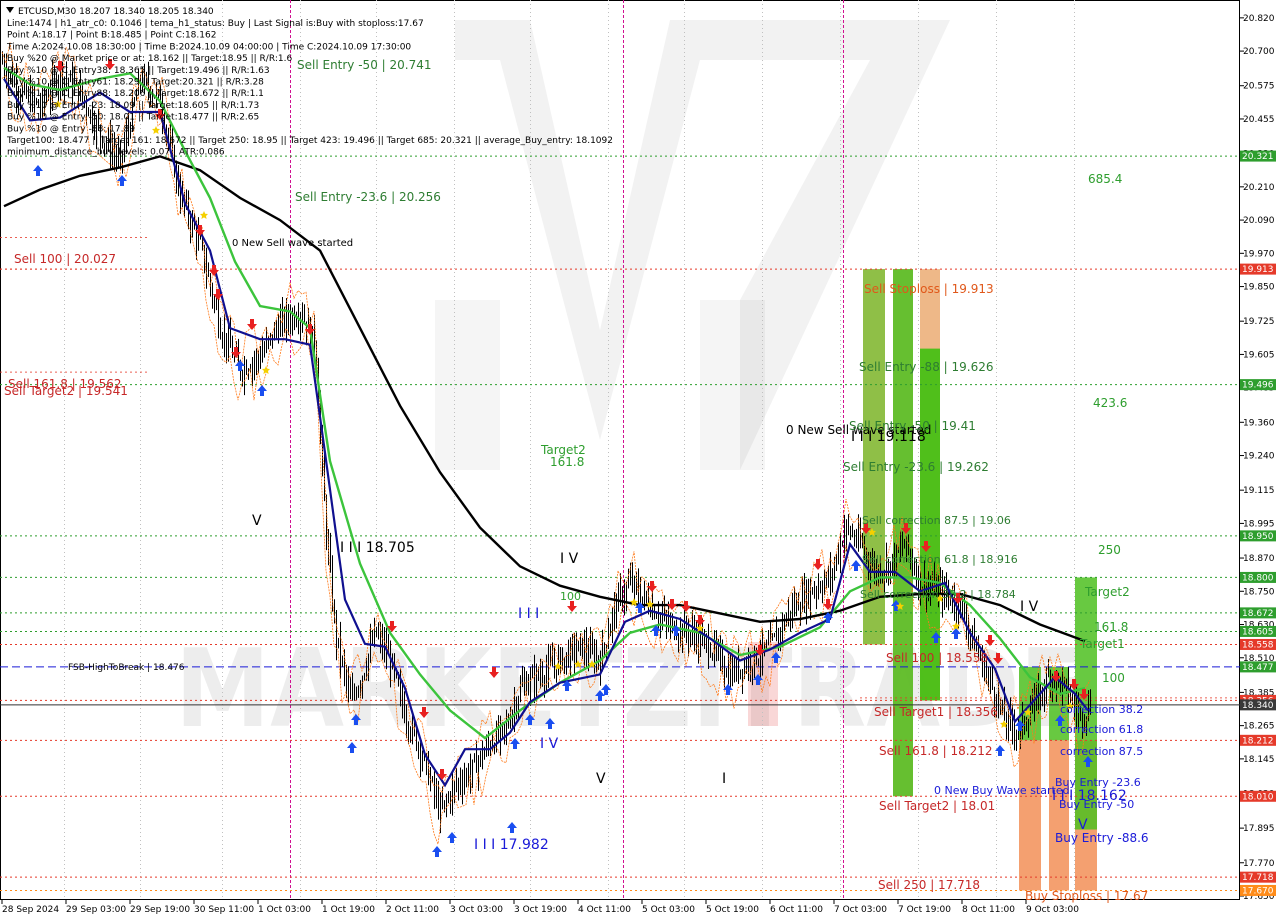 This screenshot has height=920, width=1280. What do you see at coordinates (1259, 254) in the screenshot?
I see `y-tick-label: 19.970` at bounding box center [1259, 254].